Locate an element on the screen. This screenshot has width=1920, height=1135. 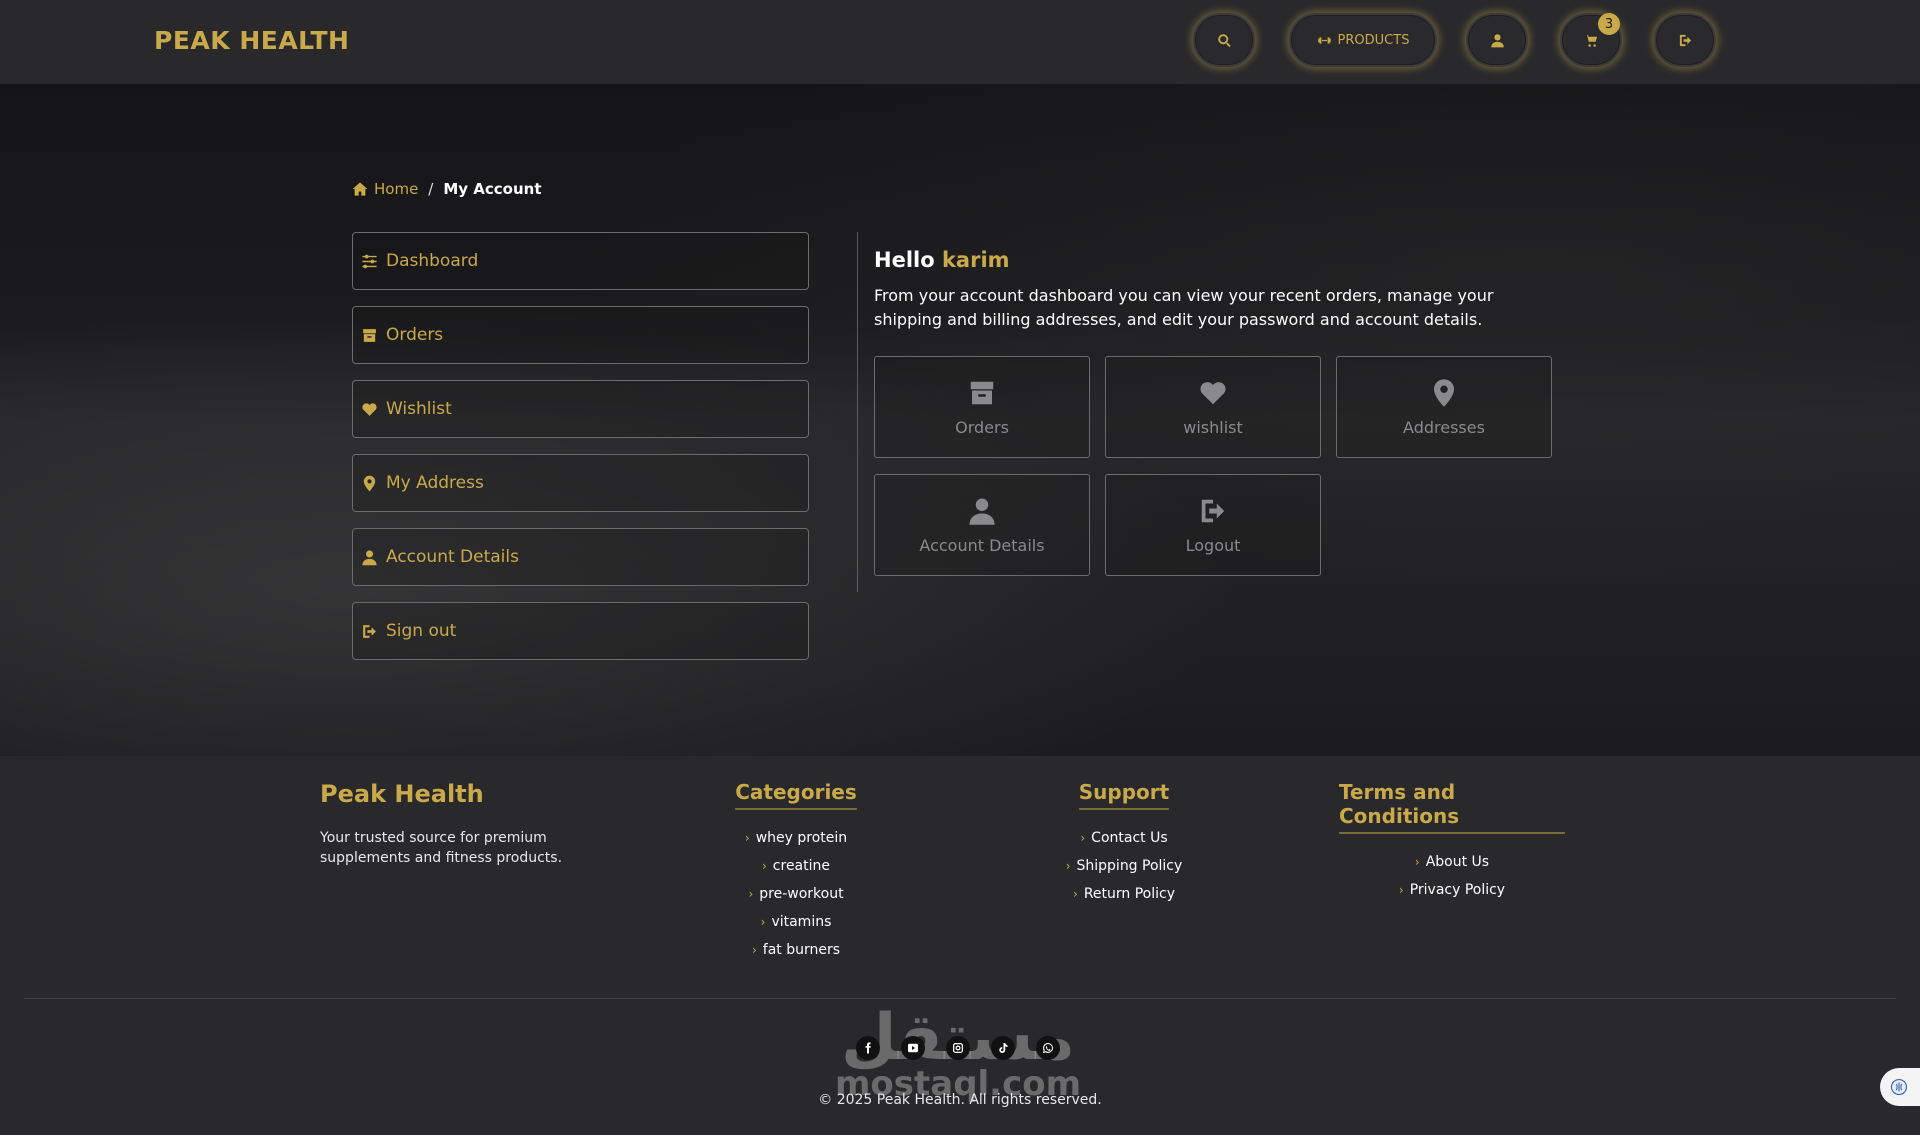
footer-link-label: Privacy Policy is located at coordinates (1457, 890).